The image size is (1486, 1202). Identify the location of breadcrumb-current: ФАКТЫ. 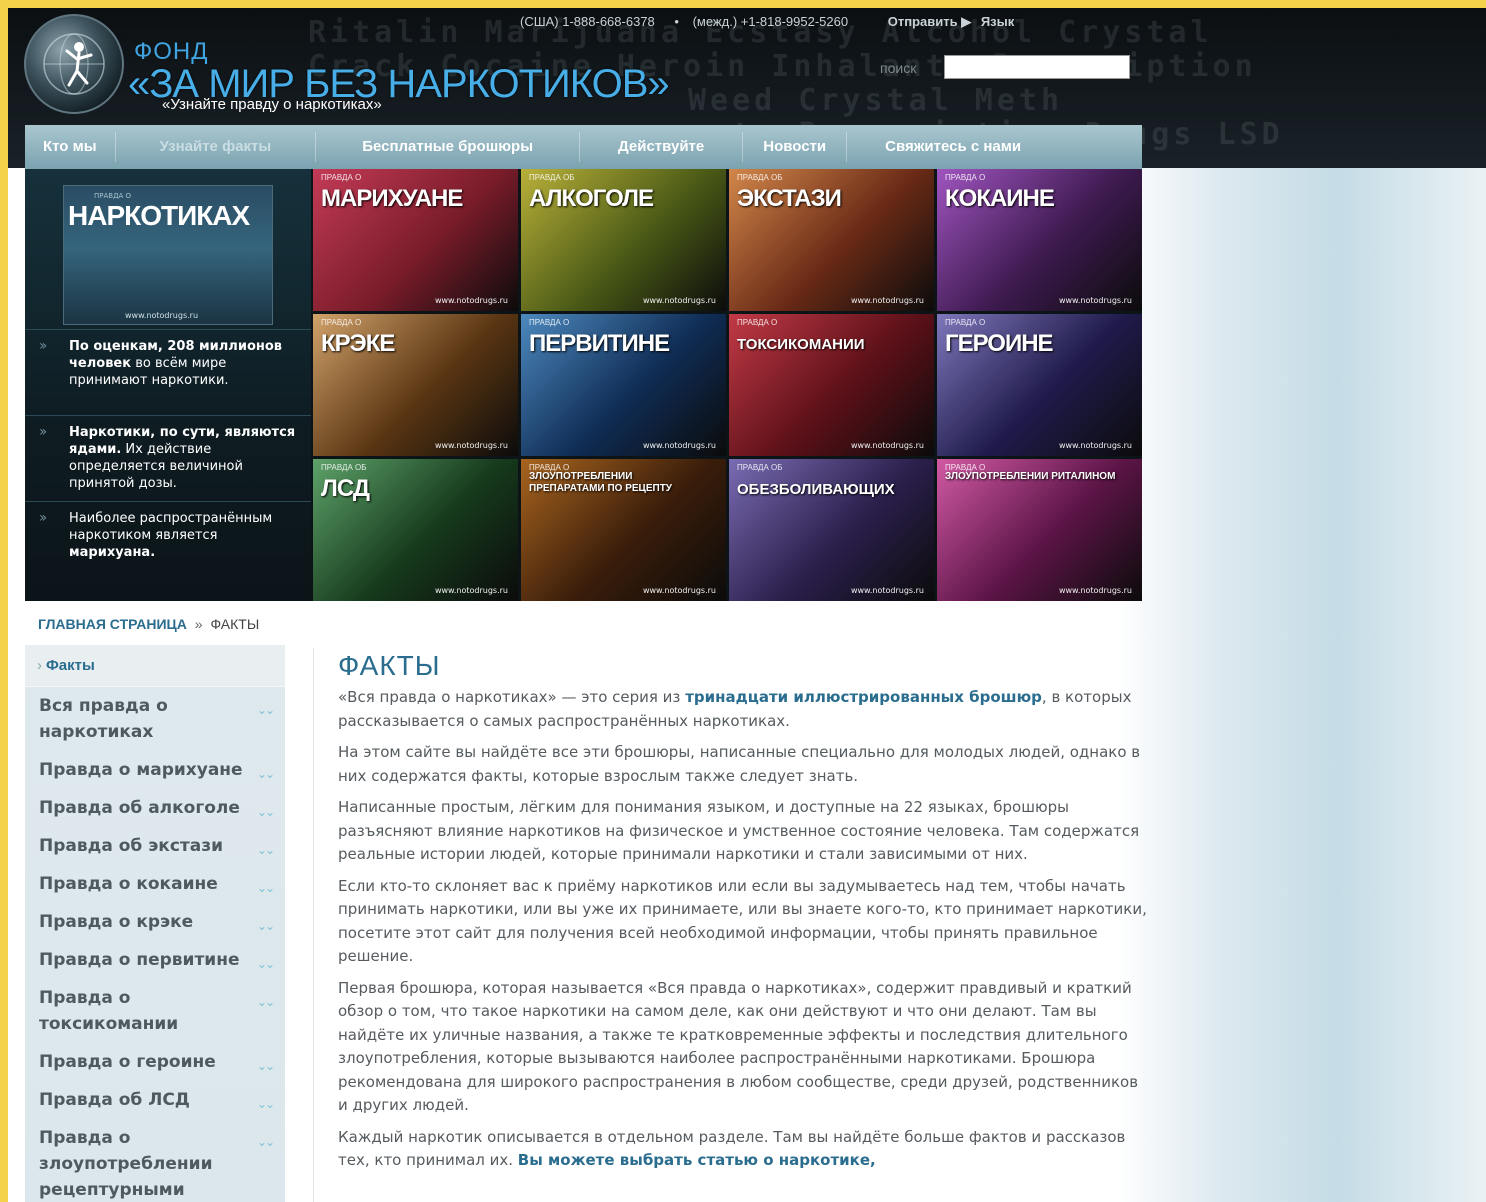
(235, 624).